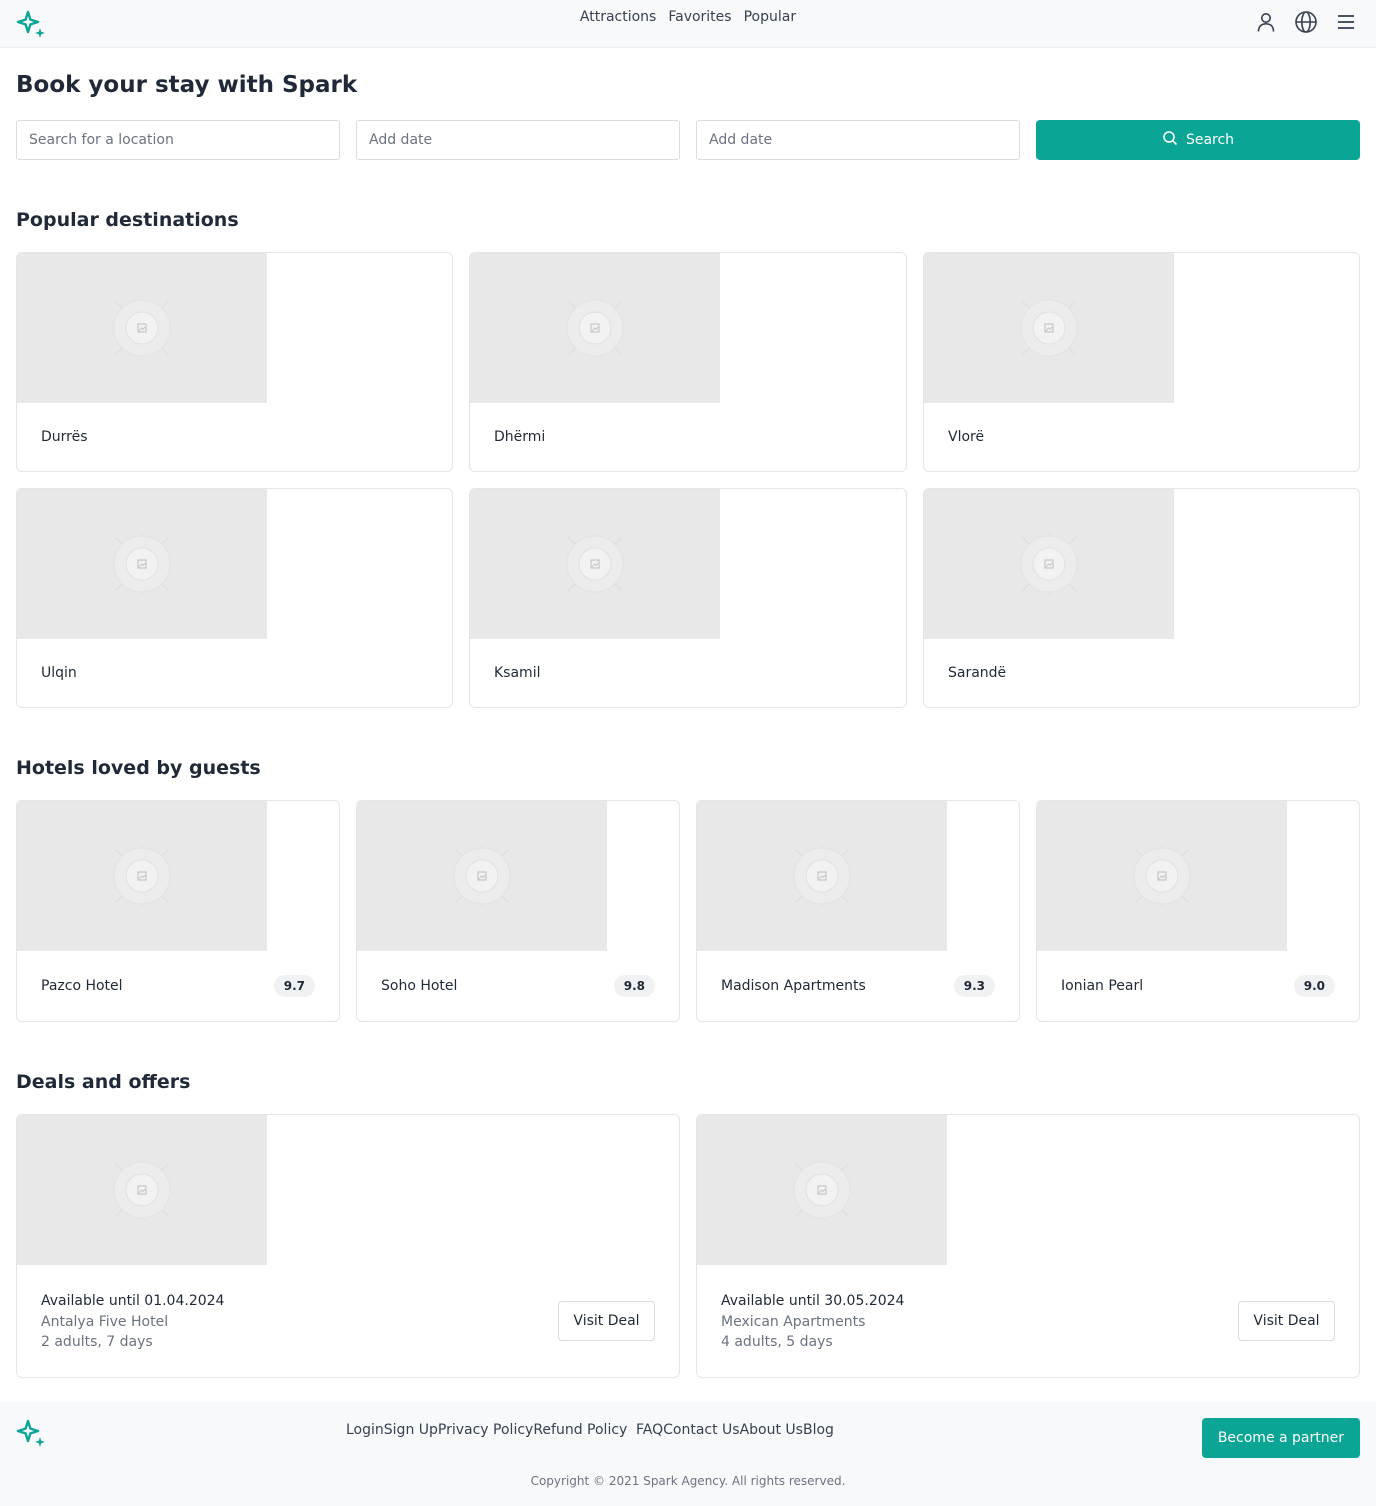  What do you see at coordinates (187, 85) in the screenshot?
I see `page-title: Book your stay with Spark` at bounding box center [187, 85].